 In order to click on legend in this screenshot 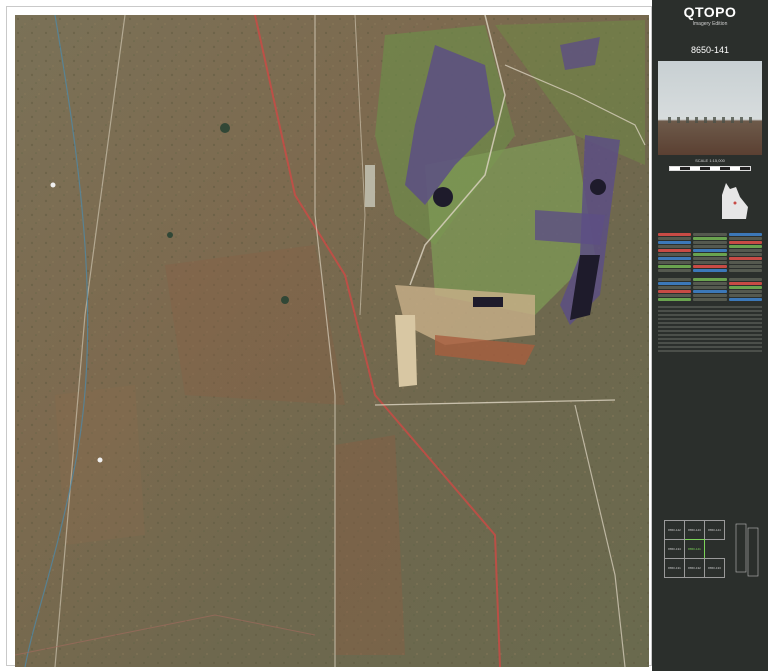, I will do `click(710, 267)`.